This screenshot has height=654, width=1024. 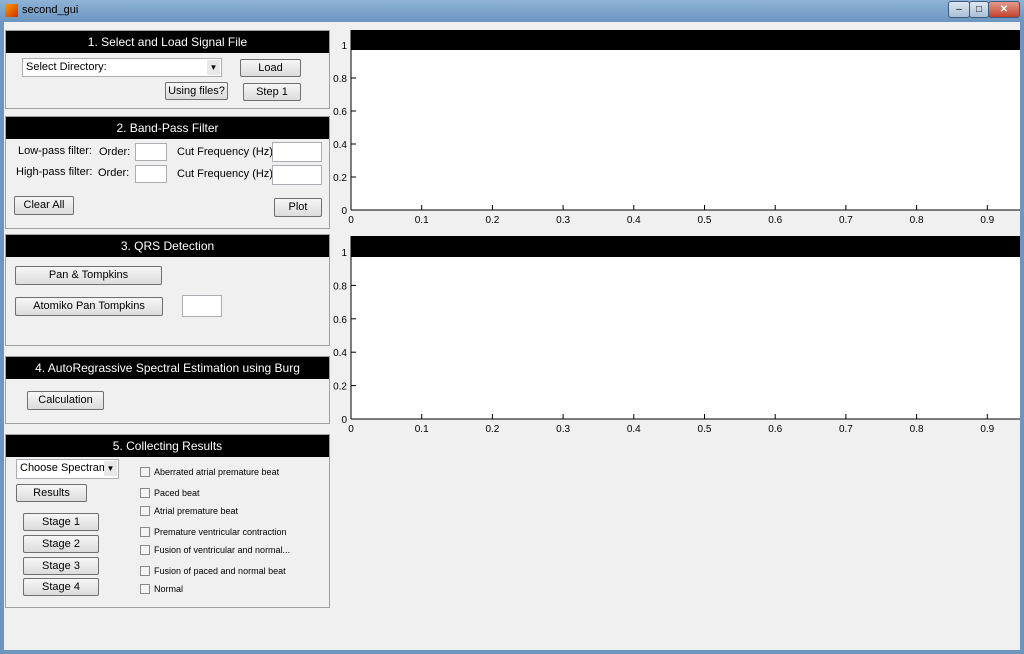 I want to click on minimize-button: –, so click(x=959, y=9).